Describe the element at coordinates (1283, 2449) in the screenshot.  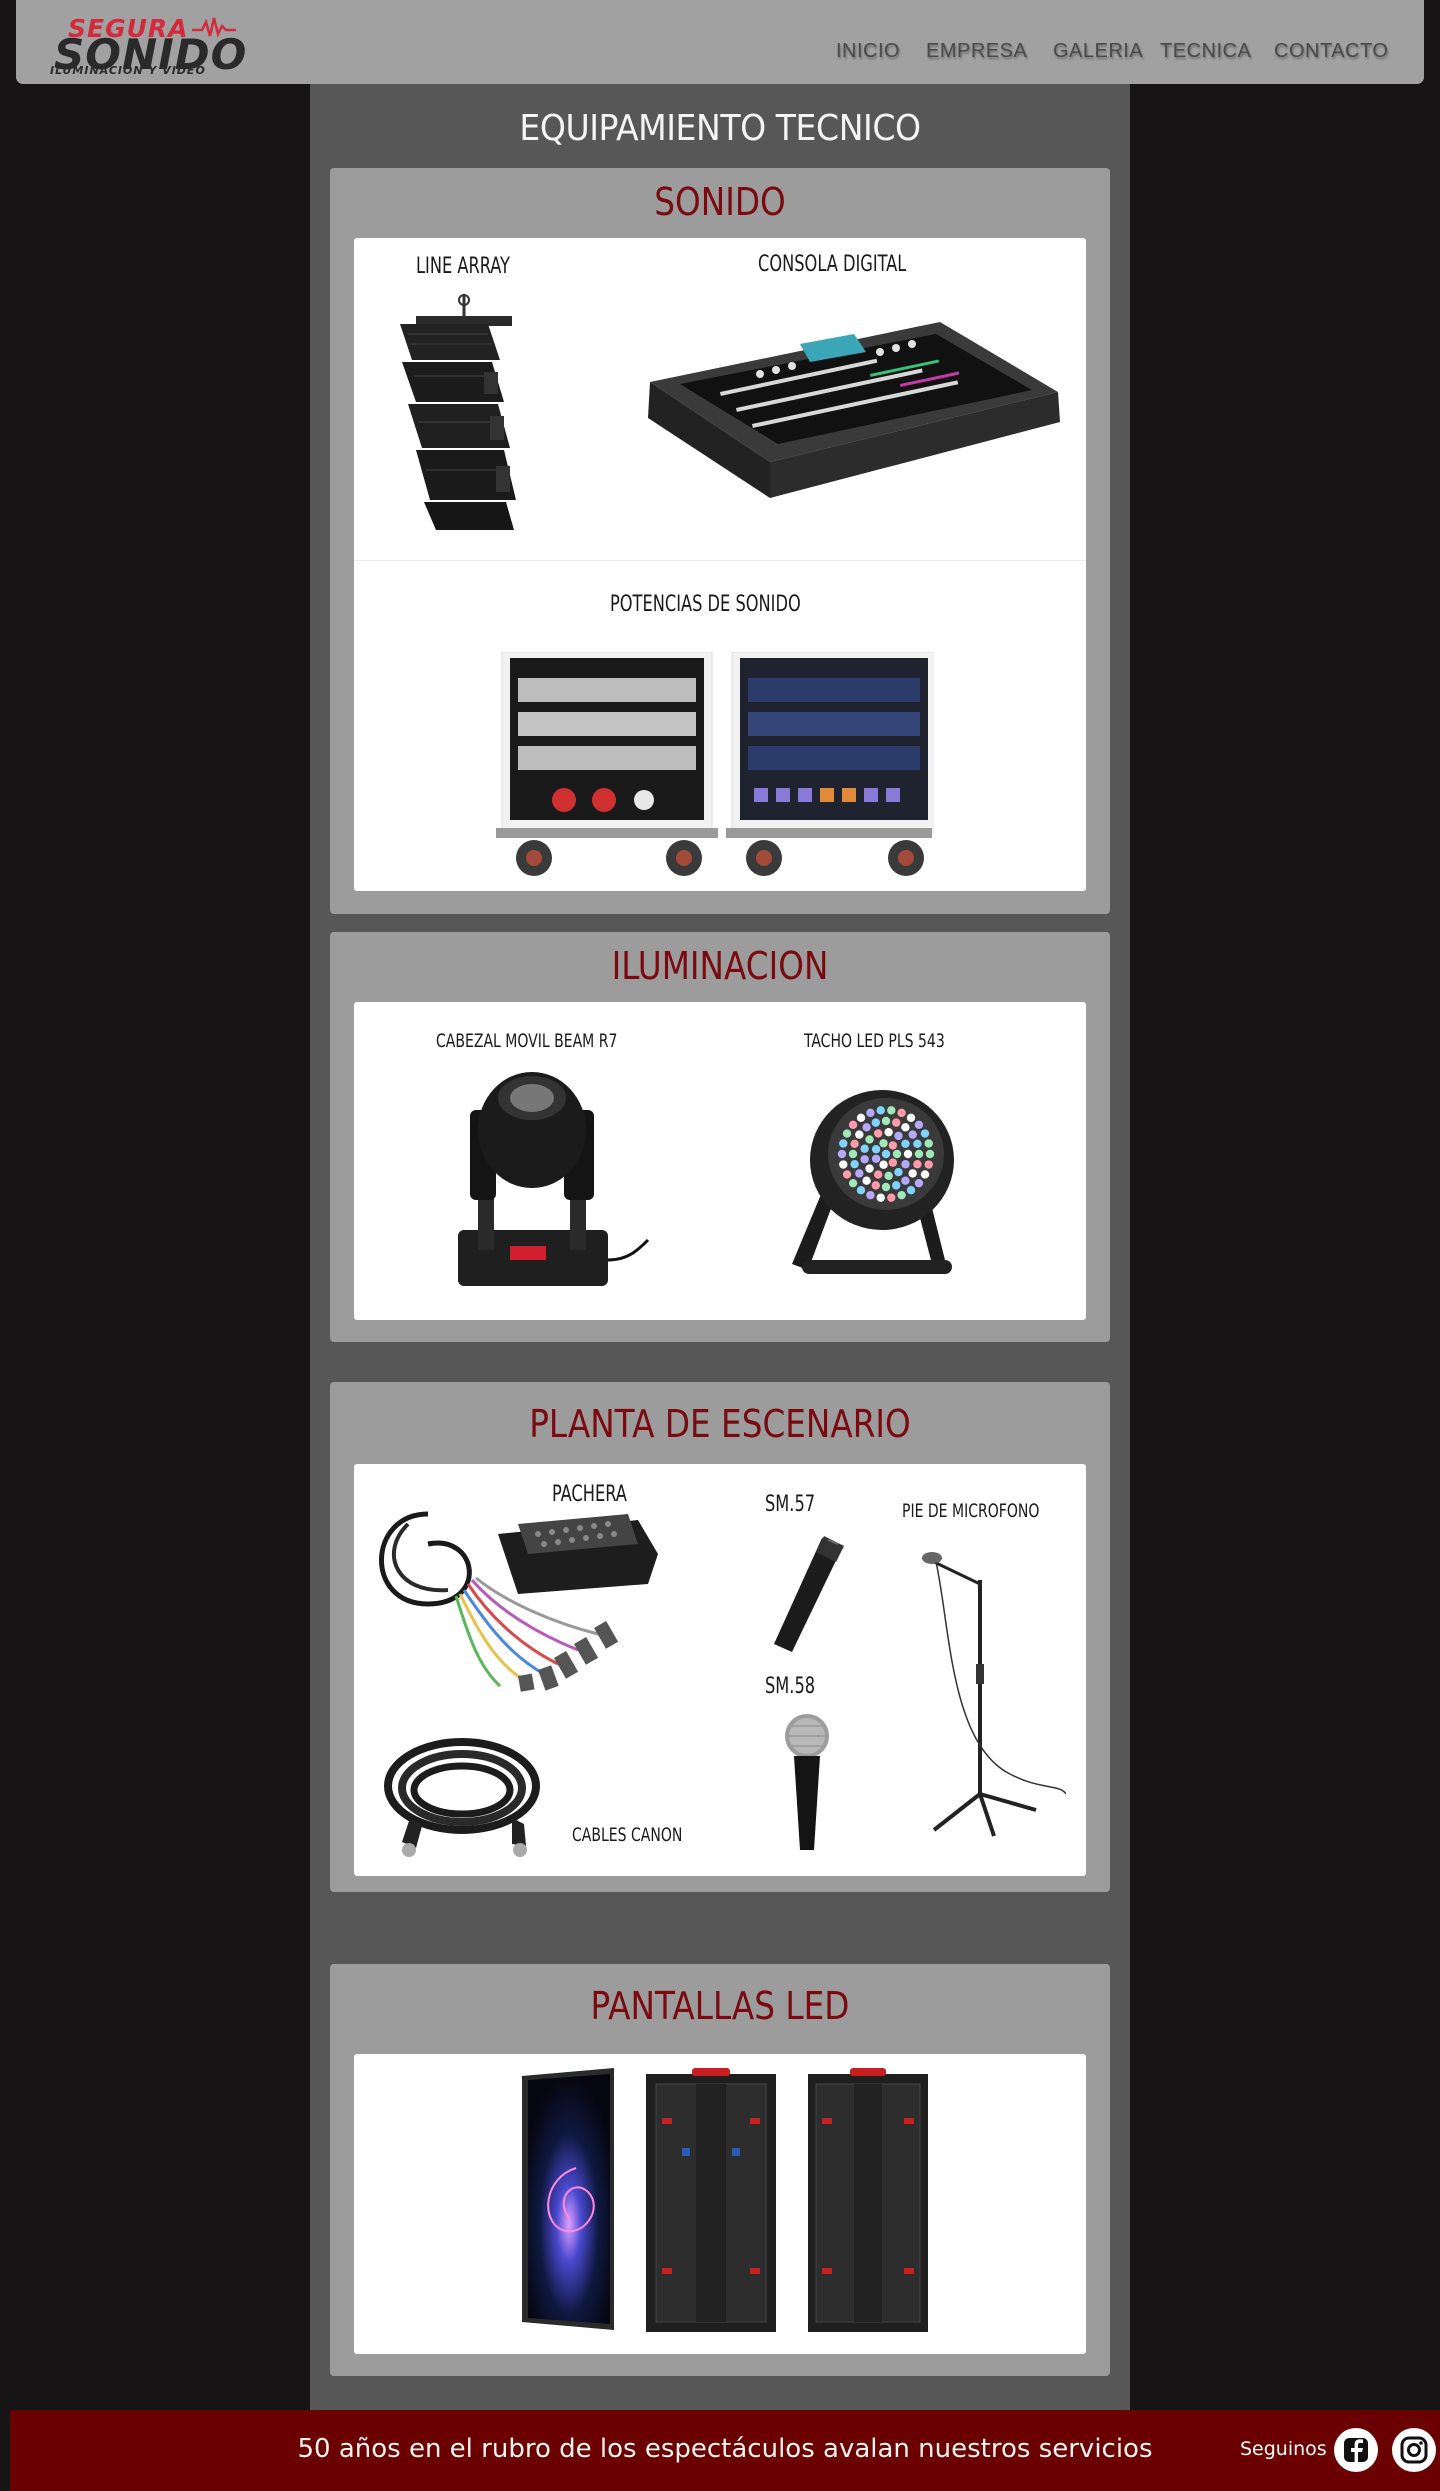
I see `follow-label: Seguinos` at that location.